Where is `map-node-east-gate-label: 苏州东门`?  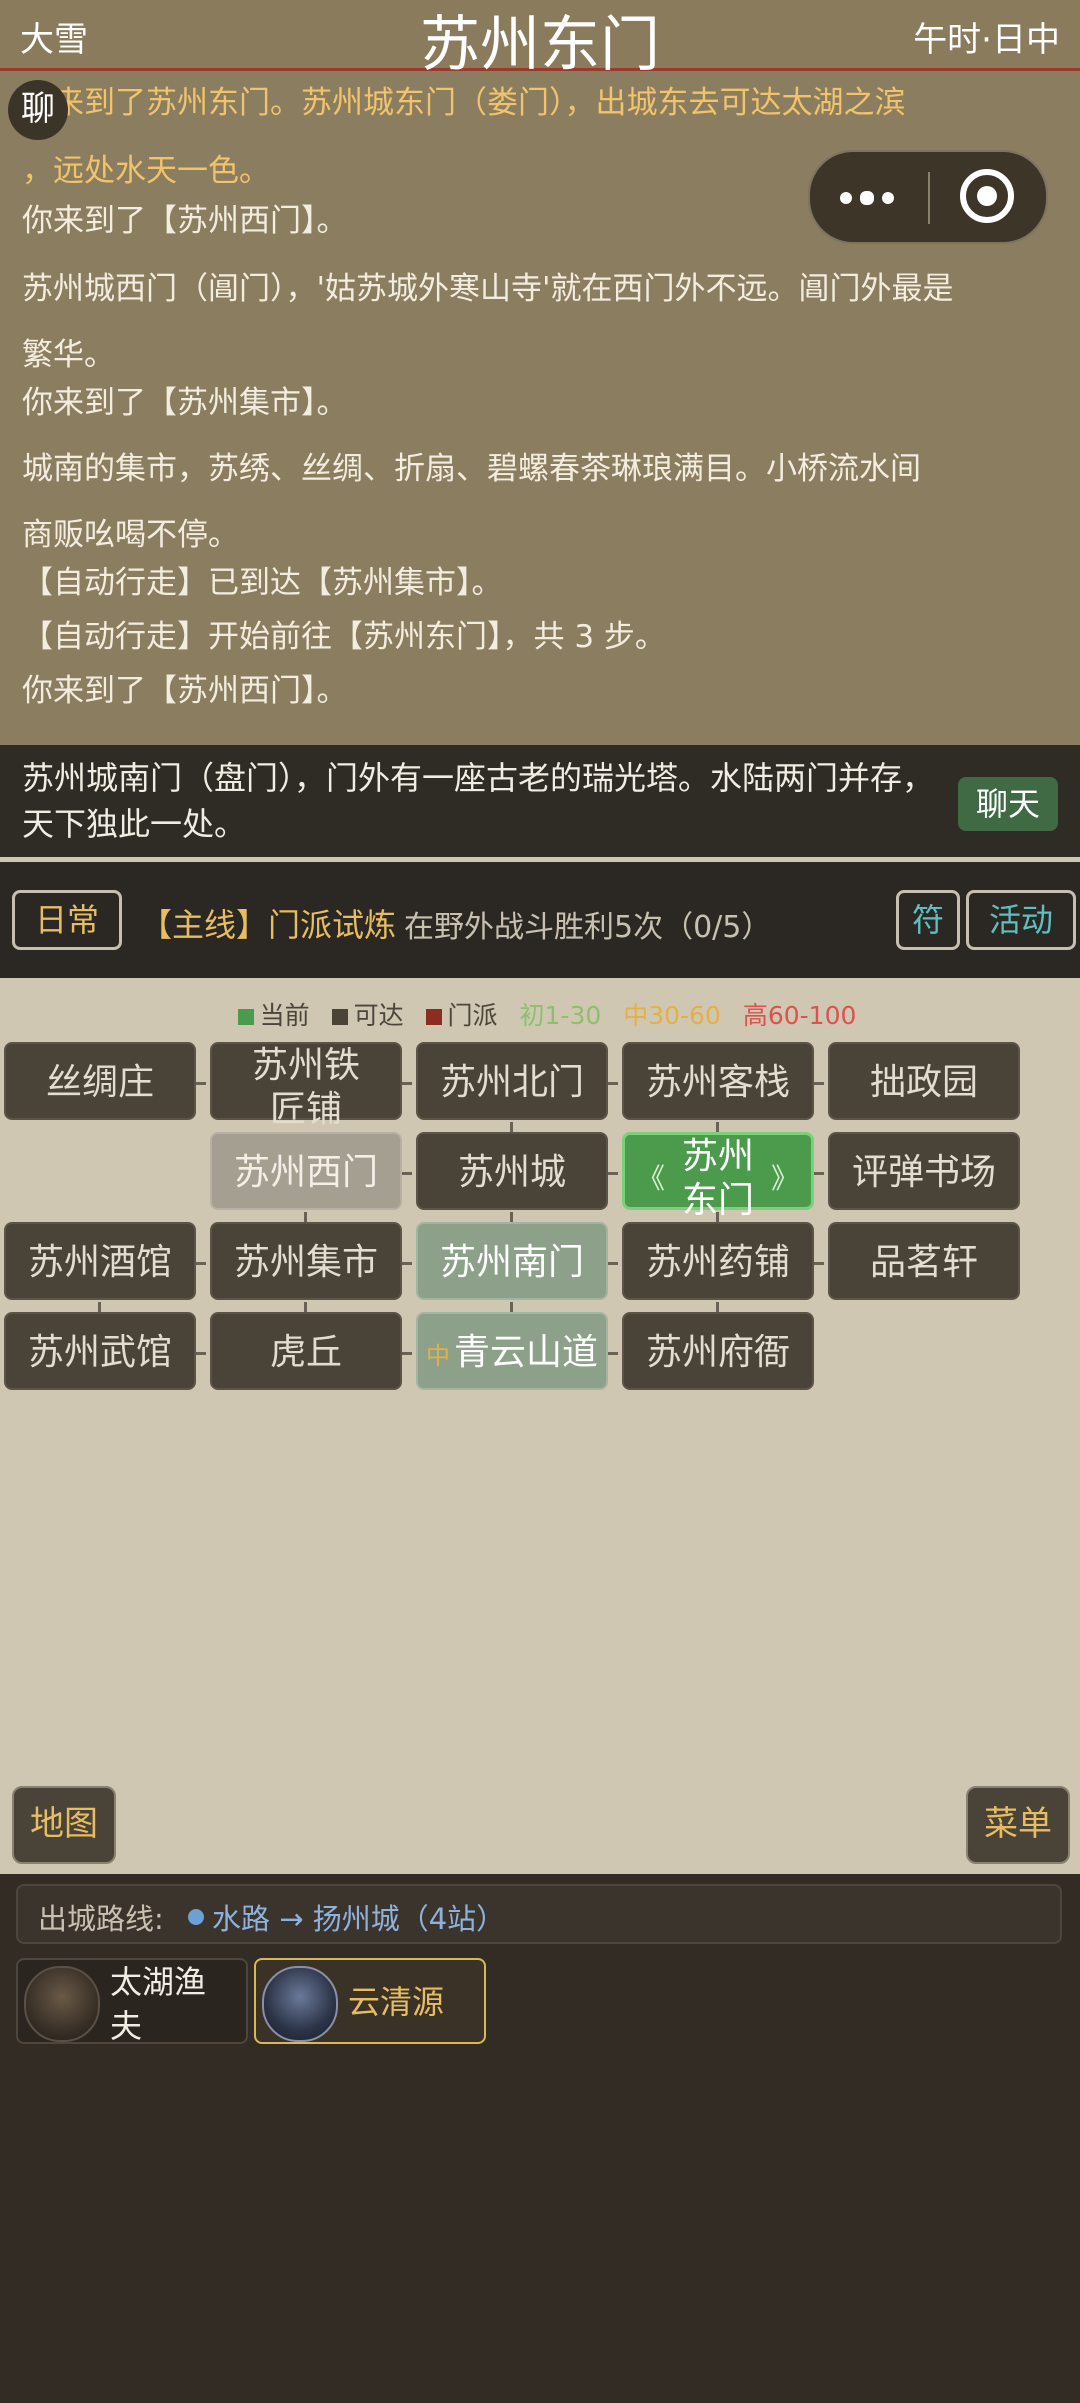 map-node-east-gate-label: 苏州东门 is located at coordinates (717, 1178).